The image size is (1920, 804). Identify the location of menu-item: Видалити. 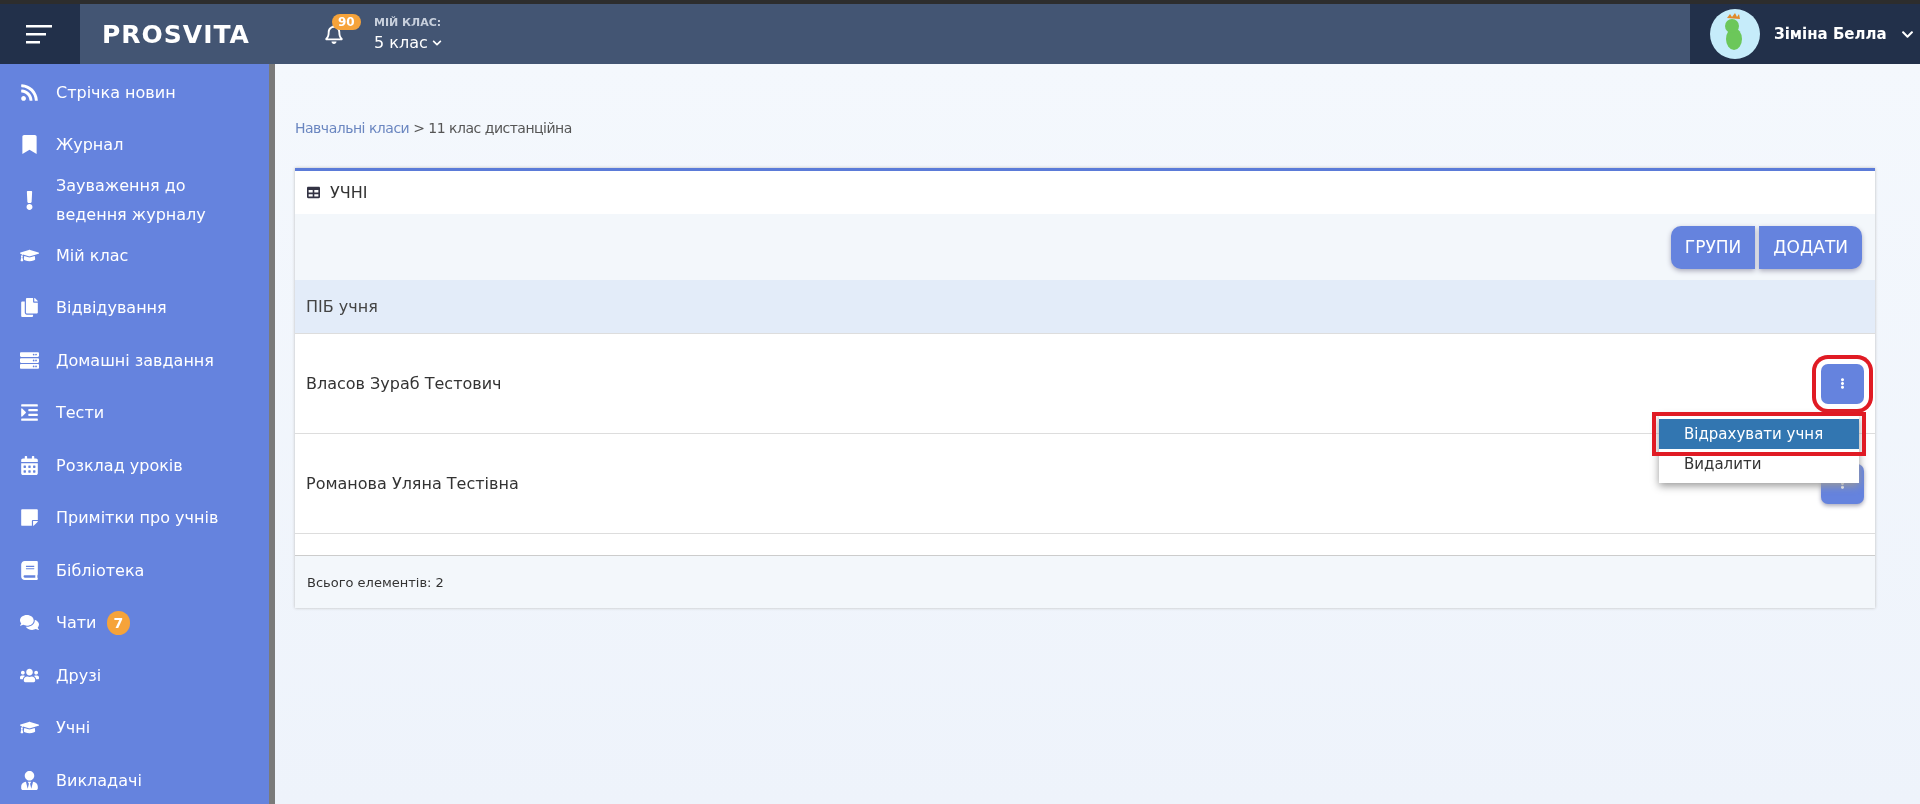
(1759, 464).